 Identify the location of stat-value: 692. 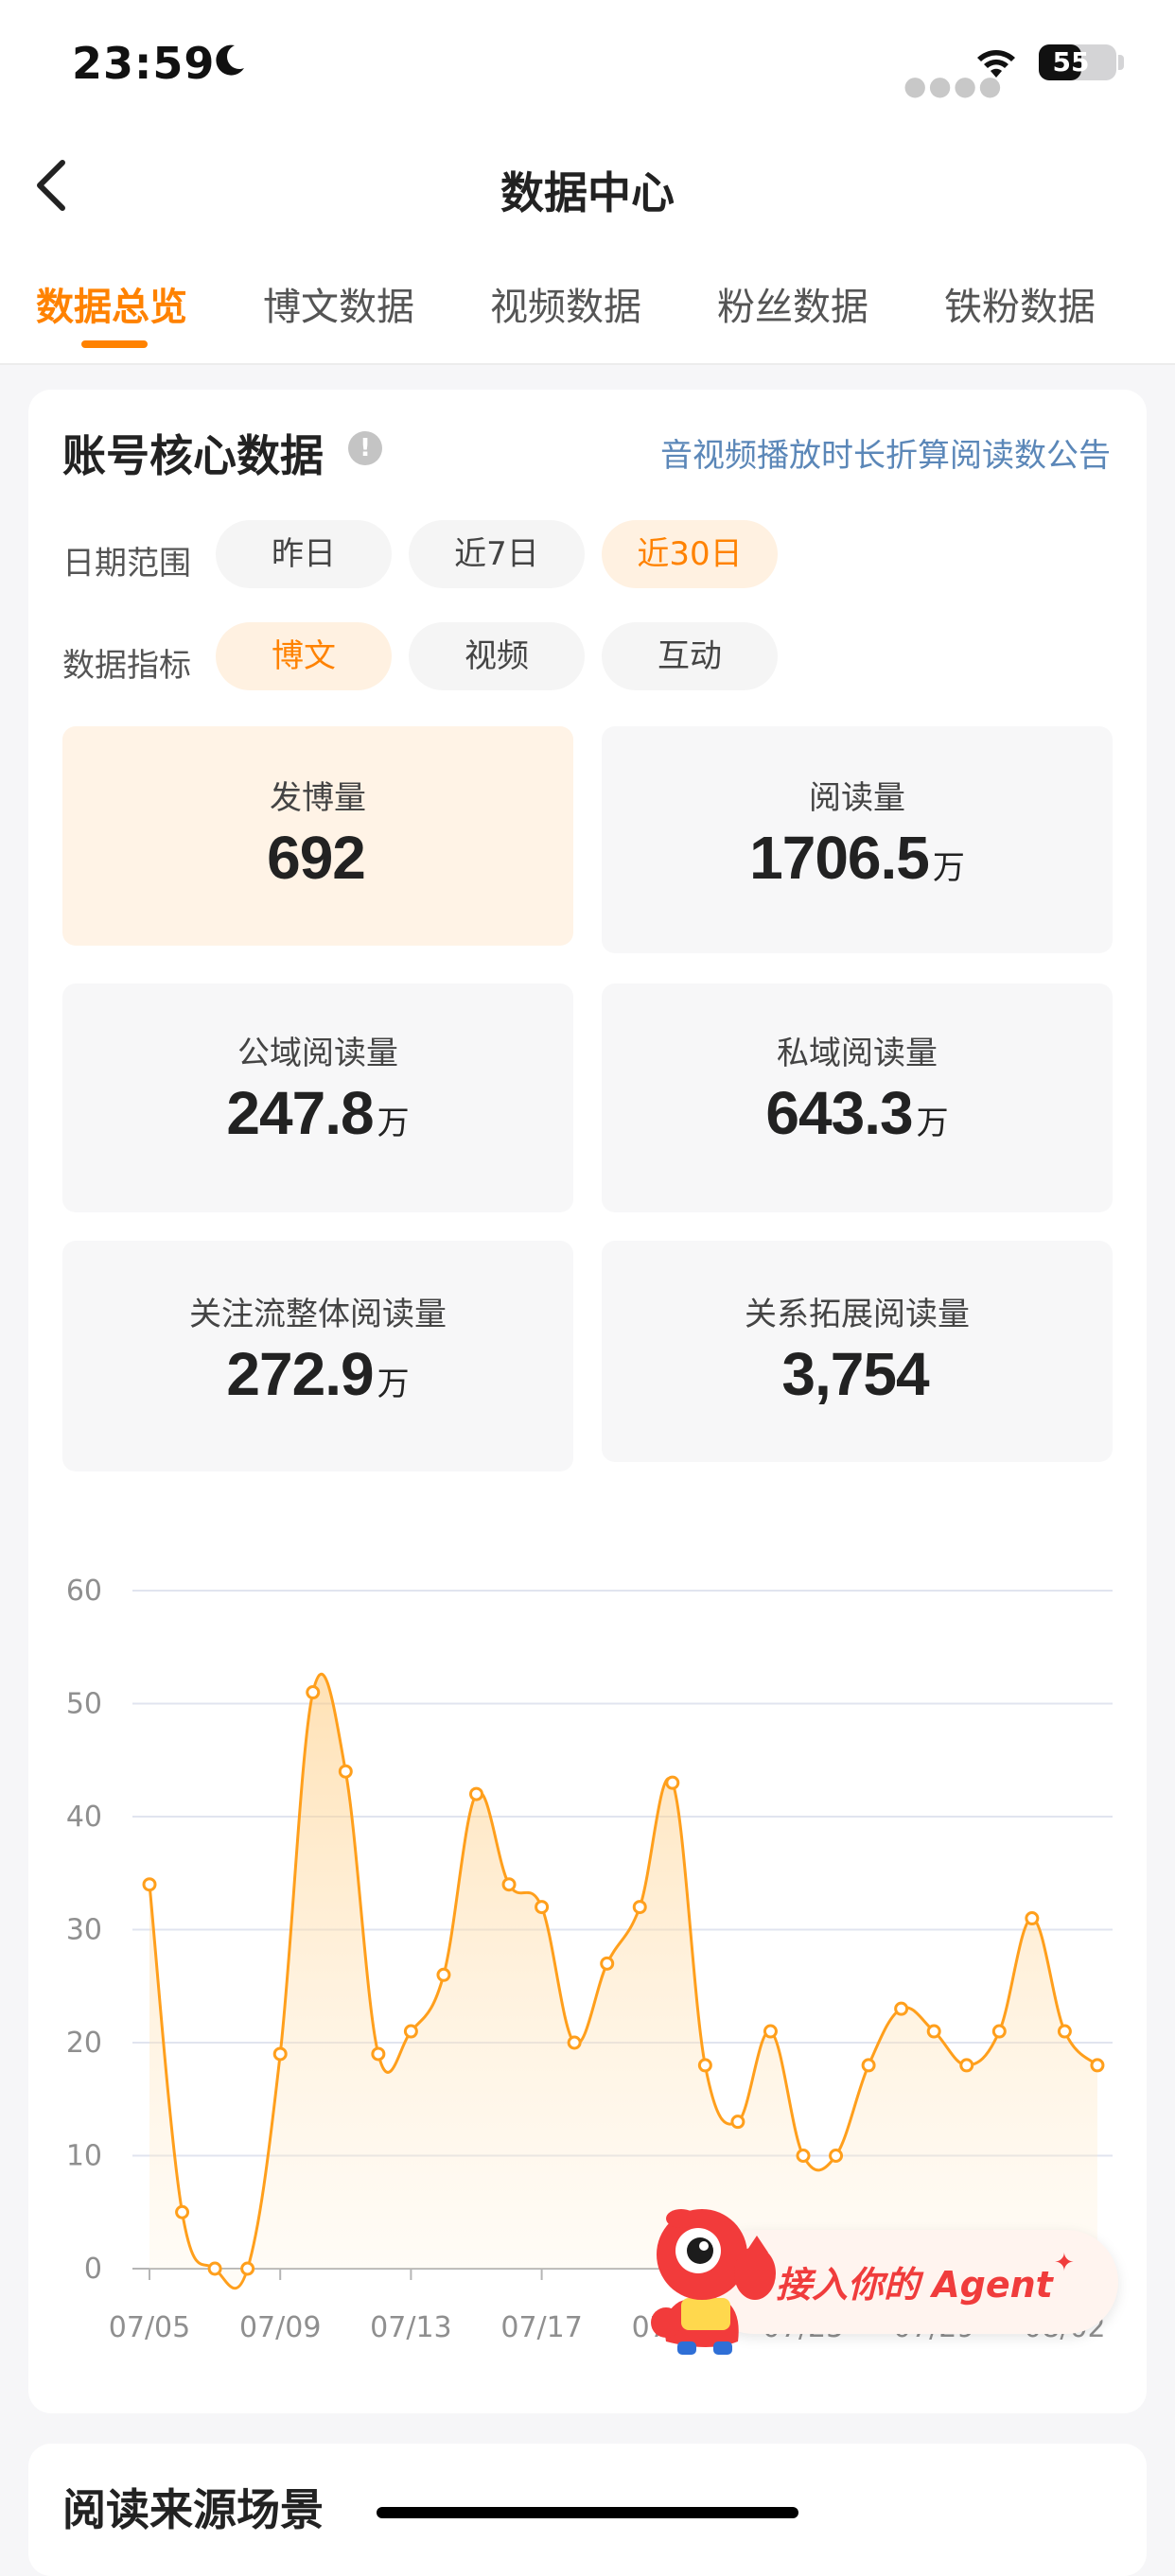
(316, 858).